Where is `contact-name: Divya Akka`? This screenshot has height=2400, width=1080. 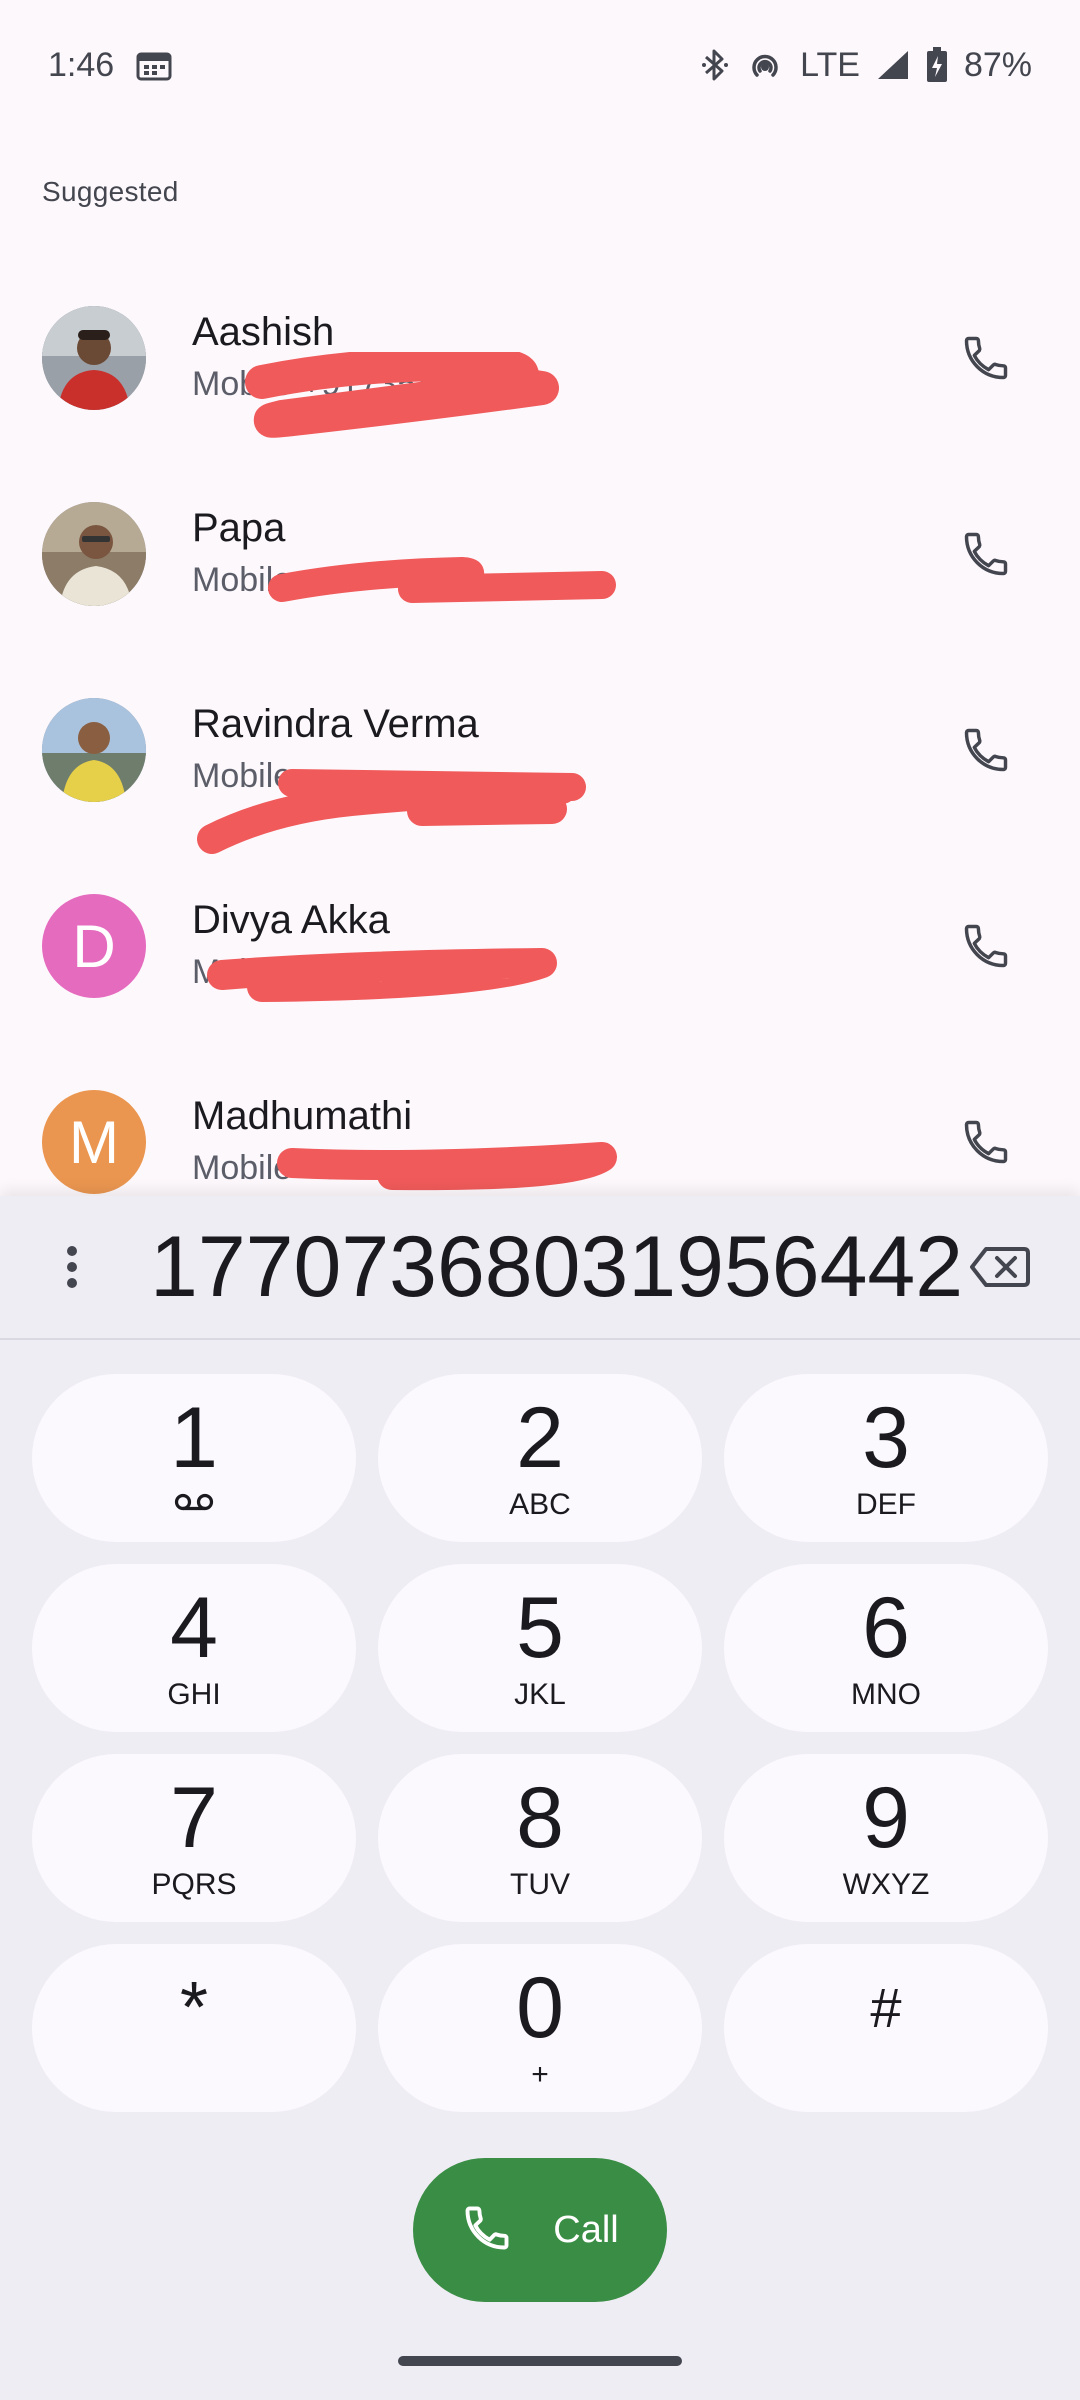 contact-name: Divya Akka is located at coordinates (291, 920).